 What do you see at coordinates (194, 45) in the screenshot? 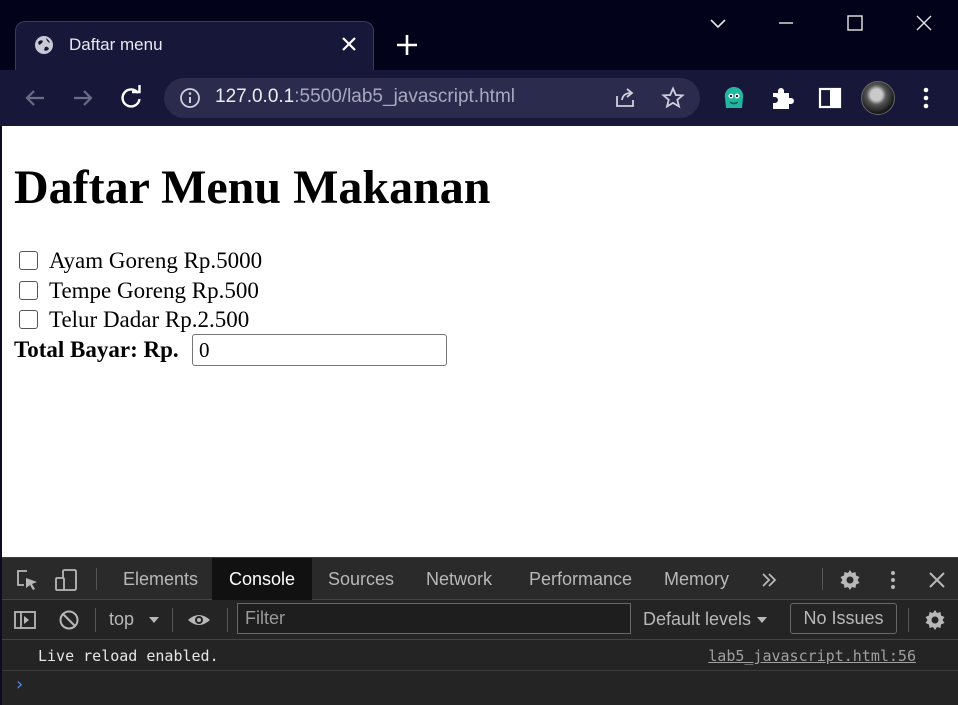
I see `browser-tab: Daftar menu` at bounding box center [194, 45].